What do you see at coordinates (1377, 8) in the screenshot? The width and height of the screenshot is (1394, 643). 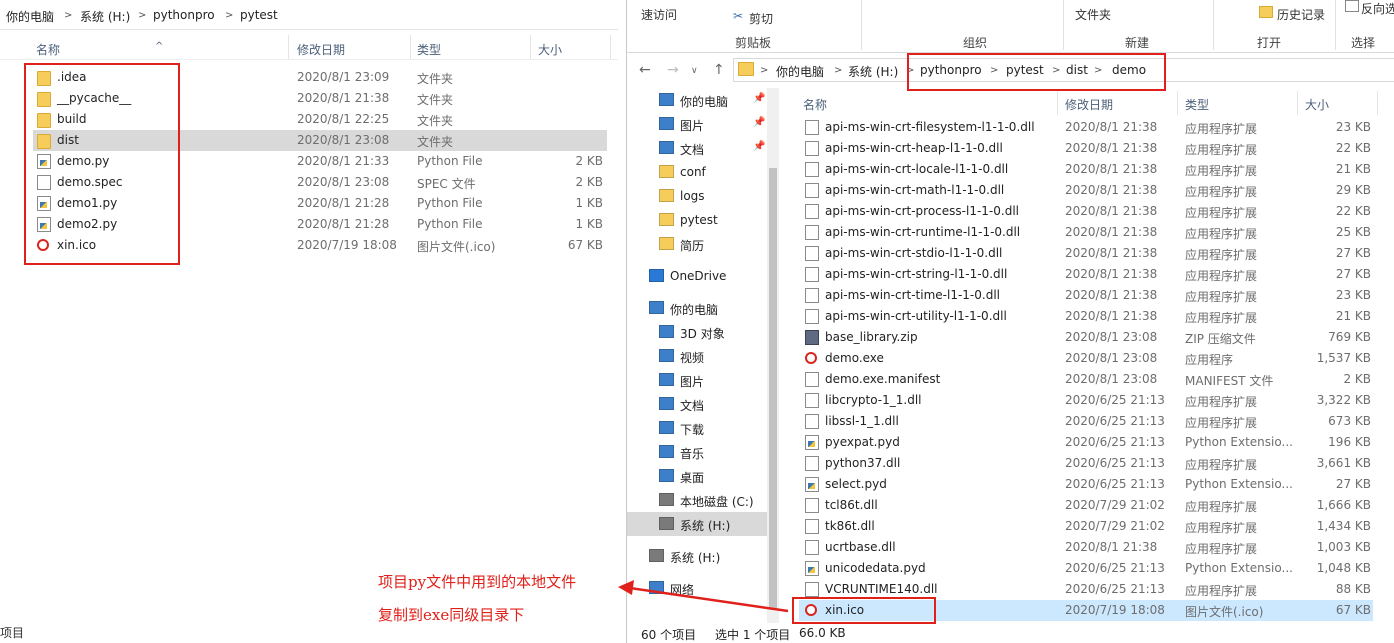 I see `reverse-select-button: 反向选择` at bounding box center [1377, 8].